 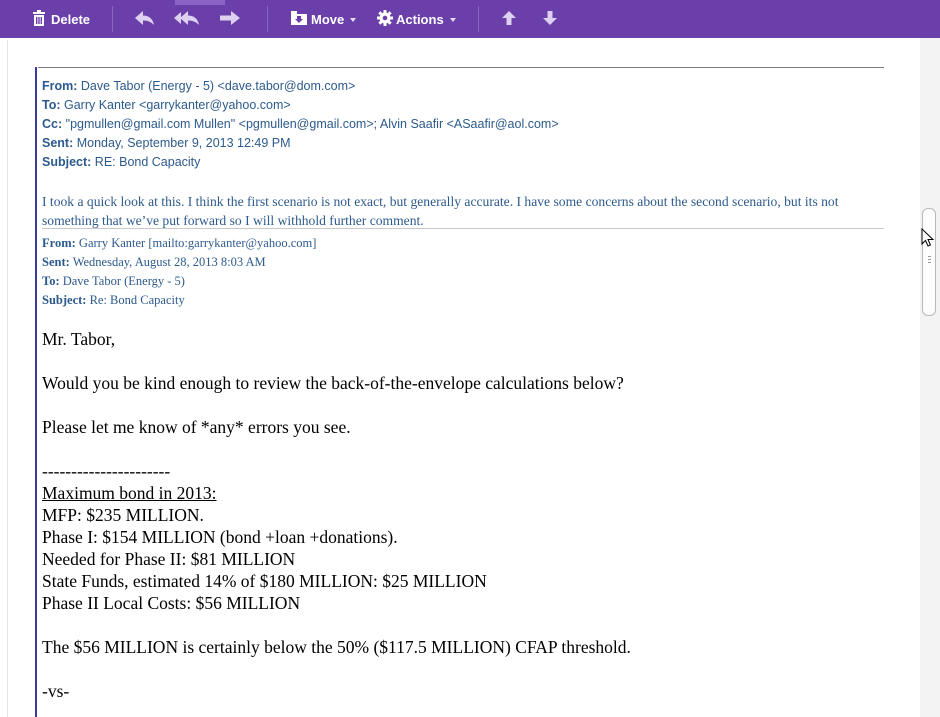 I want to click on mouse-pointer-icon, so click(x=928, y=240).